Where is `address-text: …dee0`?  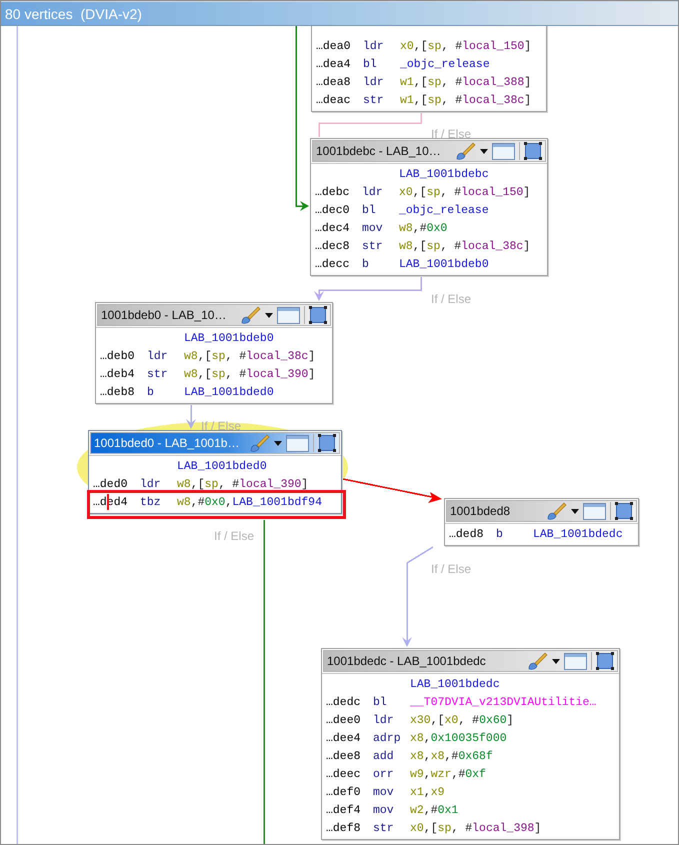
address-text: …dee0 is located at coordinates (344, 720).